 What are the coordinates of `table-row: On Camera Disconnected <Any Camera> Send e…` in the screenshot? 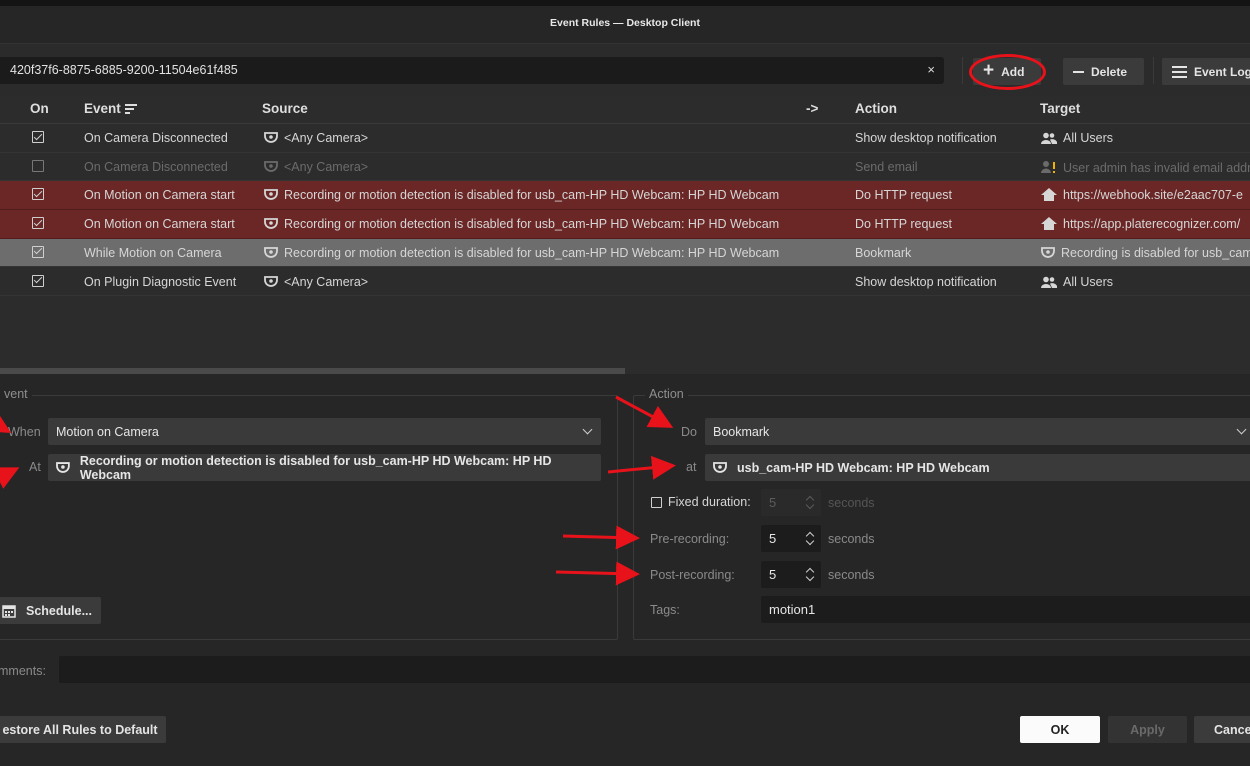 It's located at (625, 167).